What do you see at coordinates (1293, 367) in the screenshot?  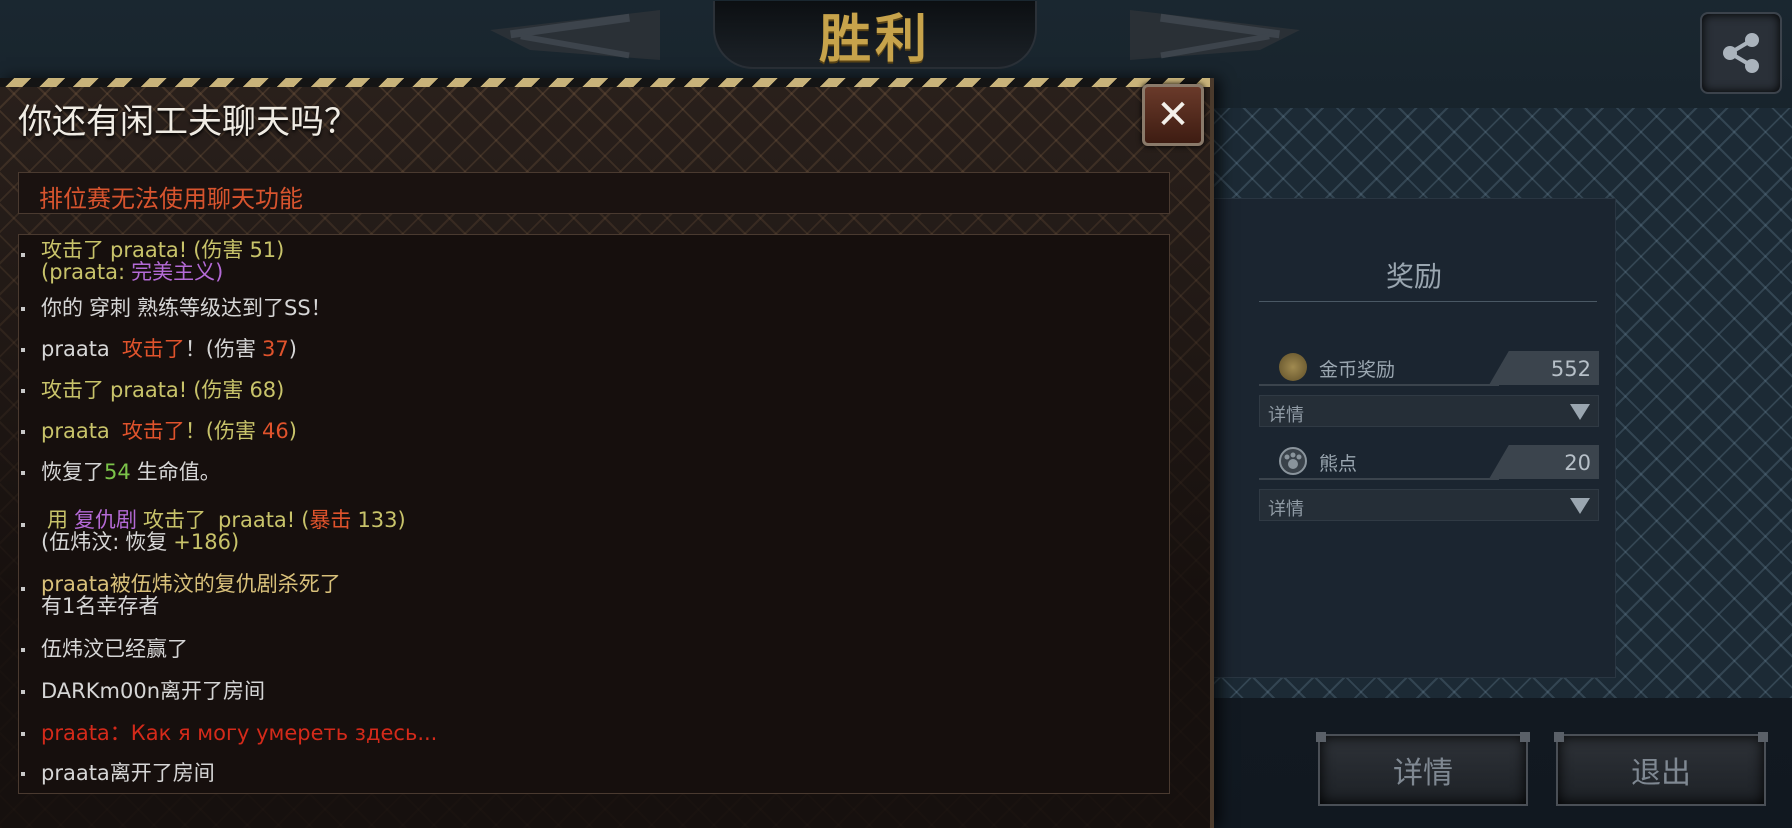 I see `gold-coin-icon` at bounding box center [1293, 367].